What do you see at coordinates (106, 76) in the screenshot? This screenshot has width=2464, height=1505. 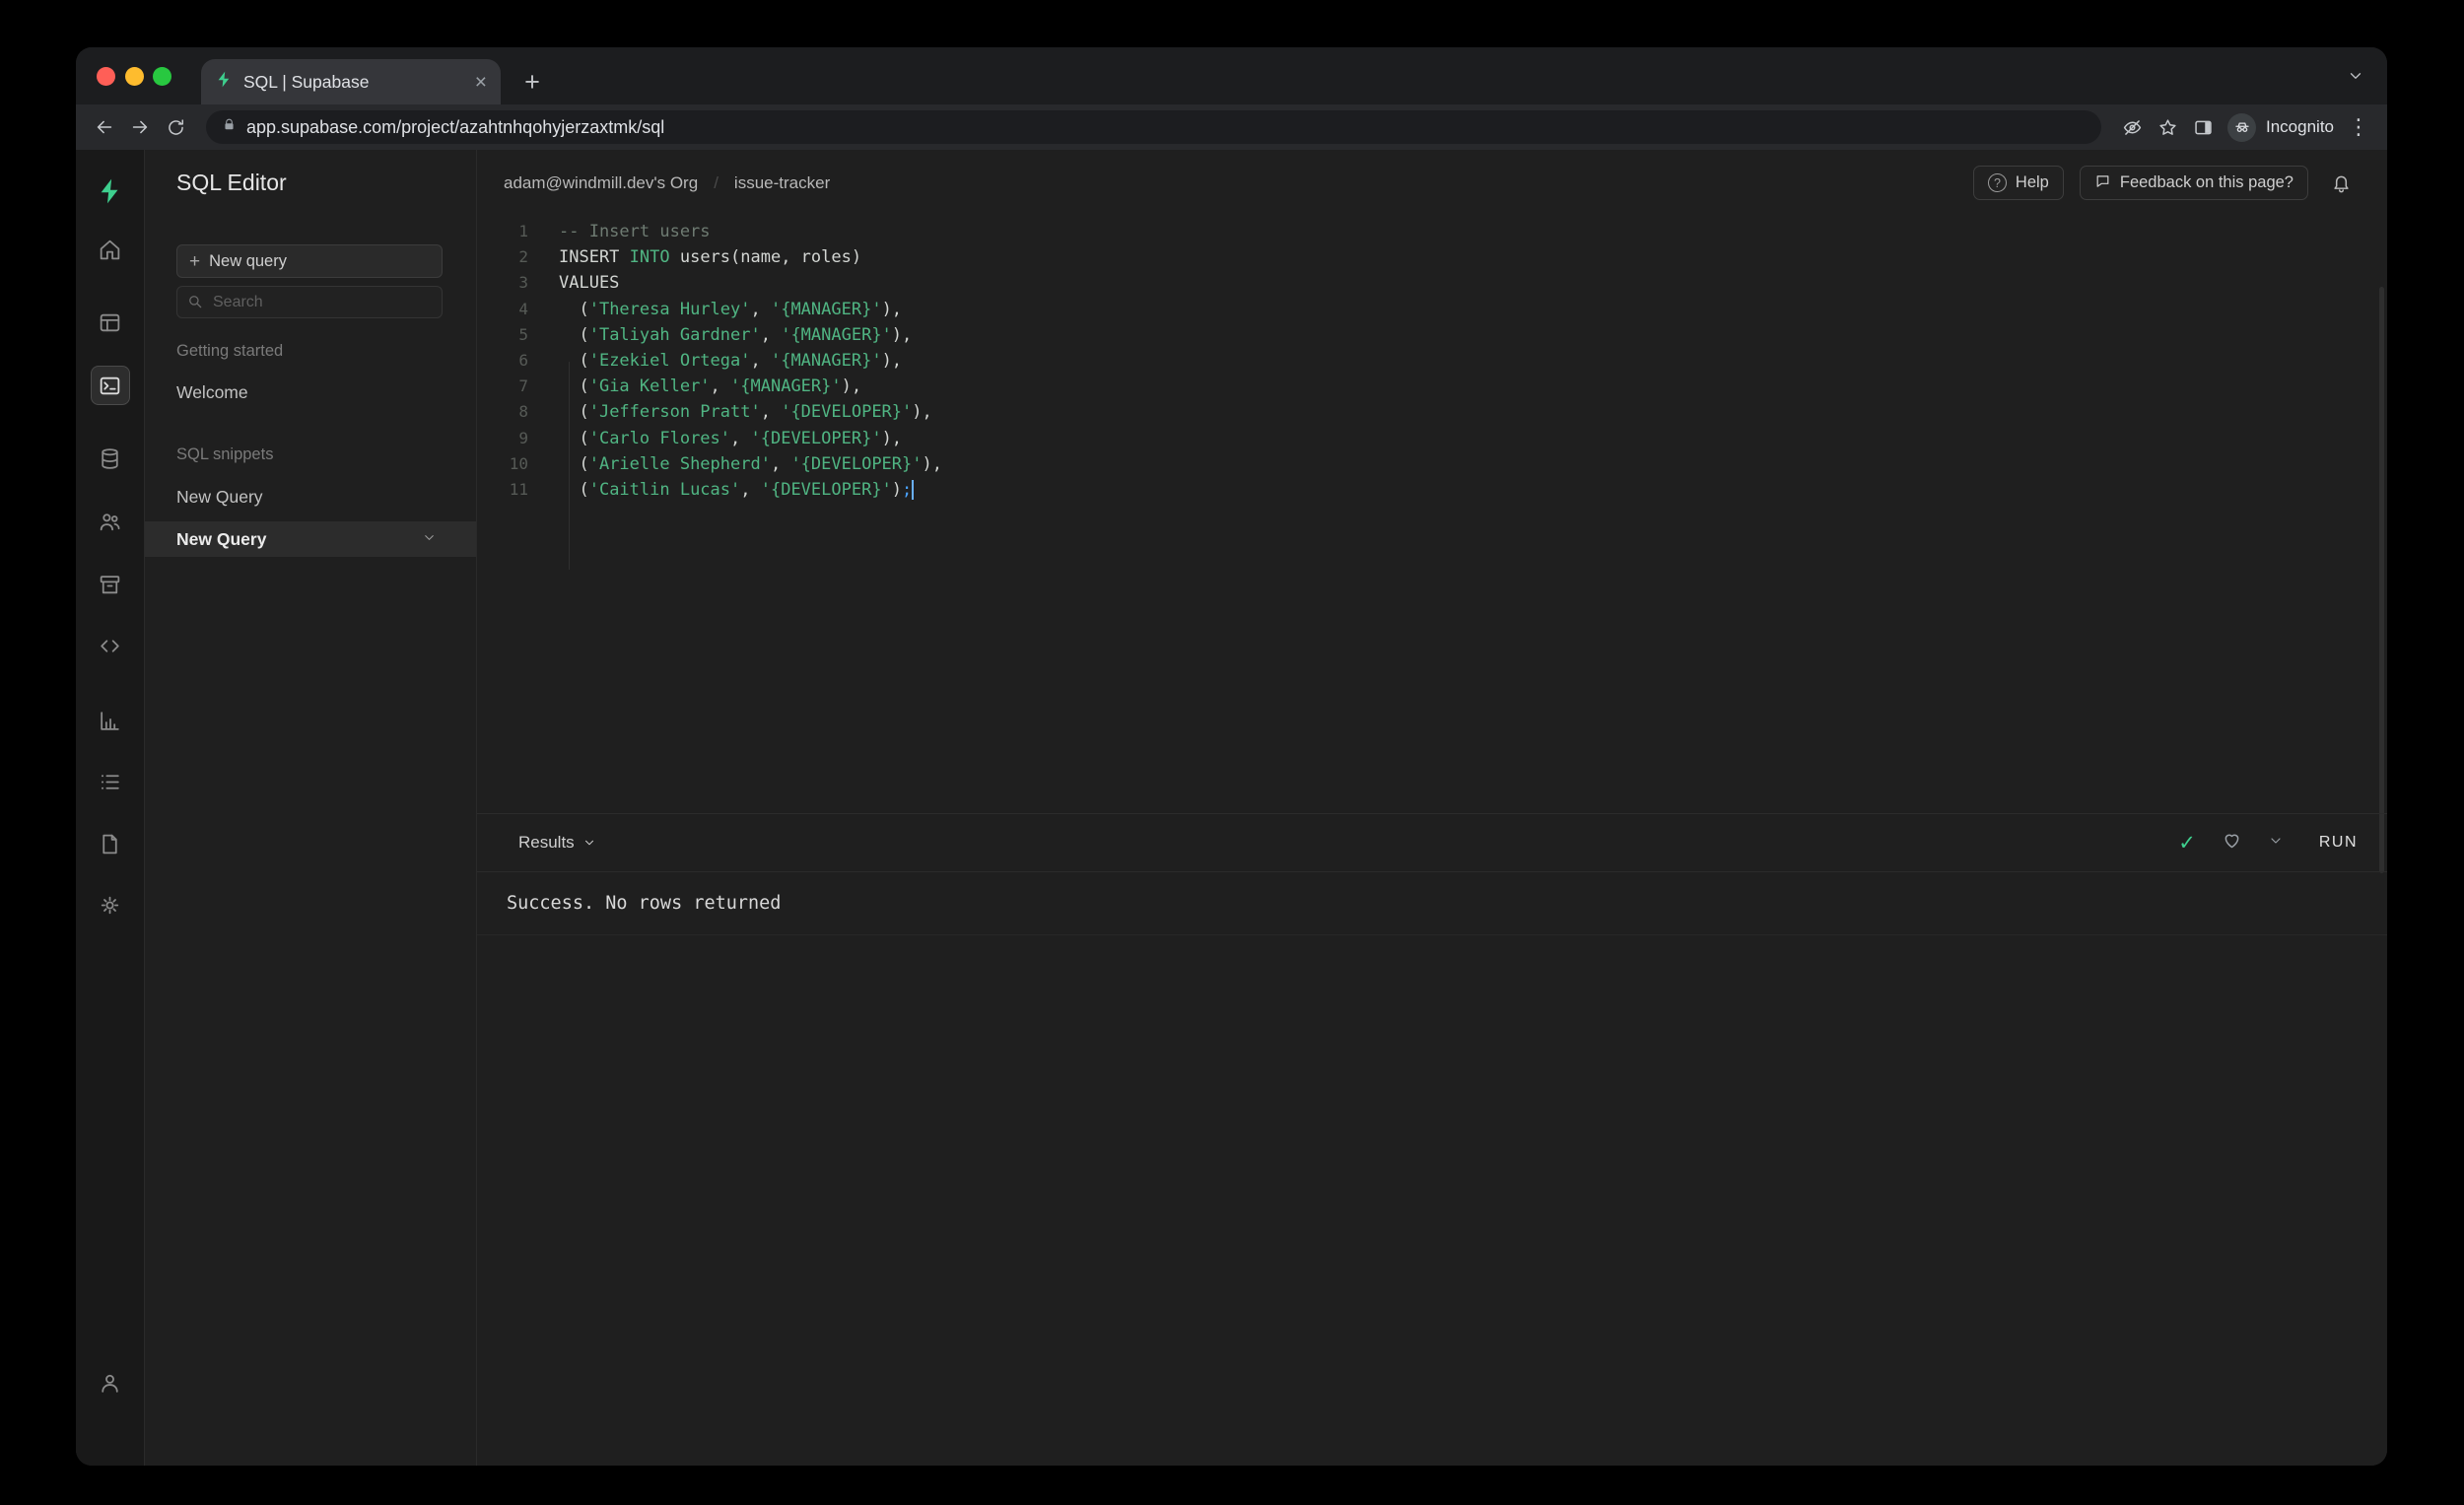 I see `window-close-button` at bounding box center [106, 76].